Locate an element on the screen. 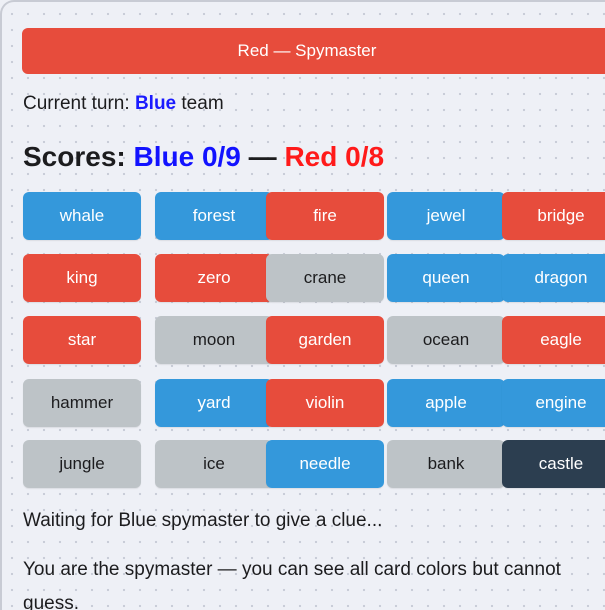 The height and width of the screenshot is (610, 605). card-engine: engine is located at coordinates (553, 403).